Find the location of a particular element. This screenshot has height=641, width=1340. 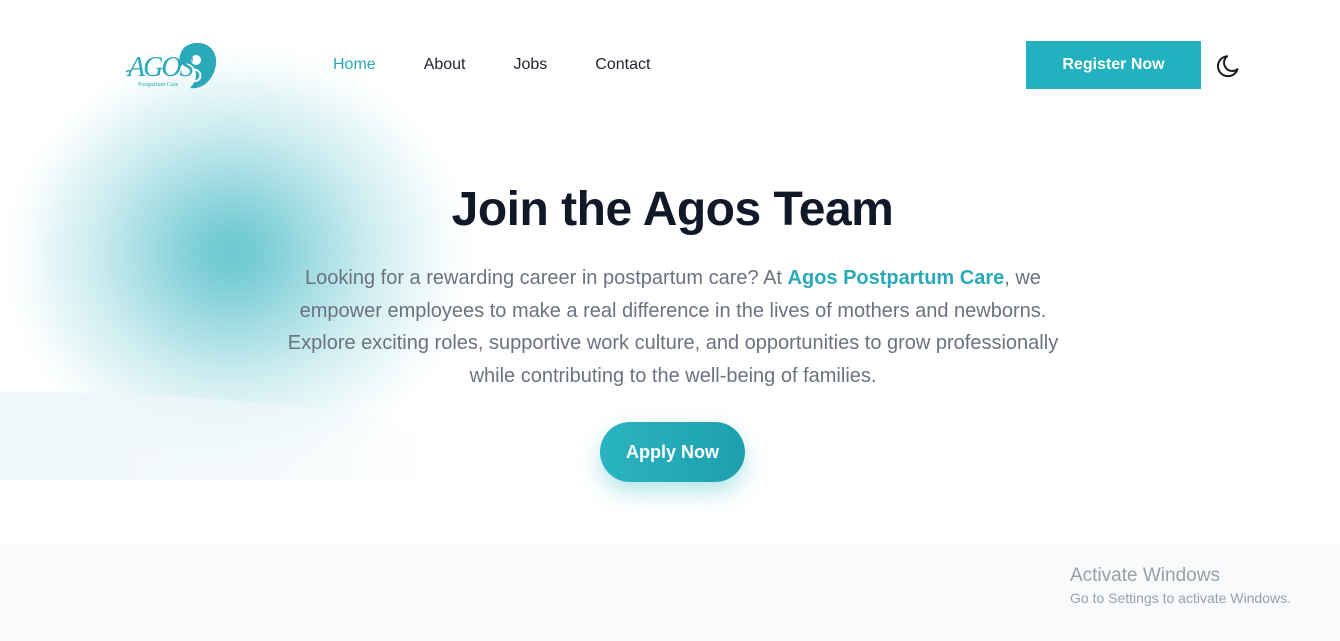

watermark-title: Activate Windows is located at coordinates (1145, 575).